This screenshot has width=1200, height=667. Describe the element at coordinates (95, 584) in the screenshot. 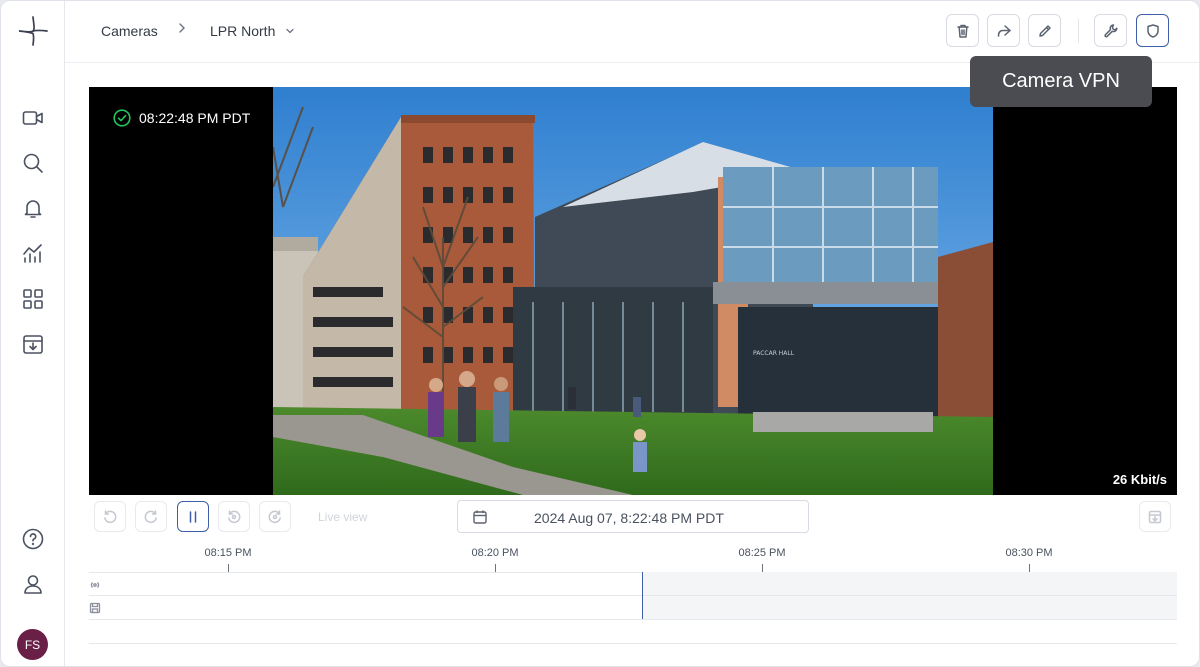

I see `live-signal-icon` at that location.